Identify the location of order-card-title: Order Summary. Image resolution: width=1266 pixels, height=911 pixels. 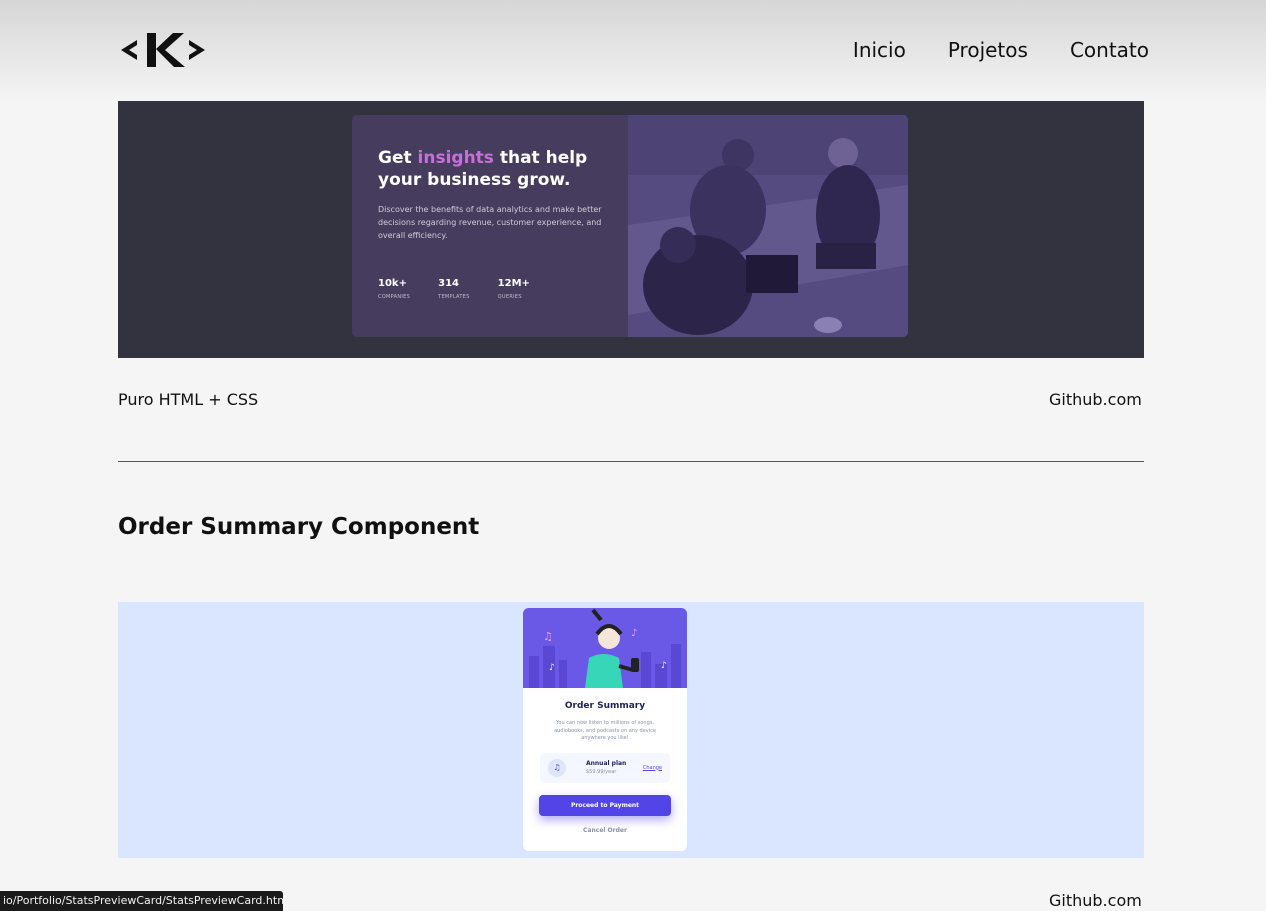
(605, 706).